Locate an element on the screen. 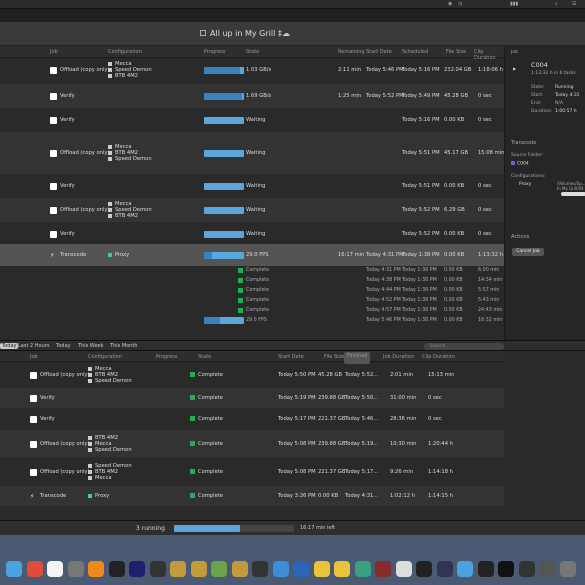 The height and width of the screenshot is (585, 585). queue-row: Verify Waiting Today 5:52 PM 0.00 KB 0 sec is located at coordinates (252, 234).